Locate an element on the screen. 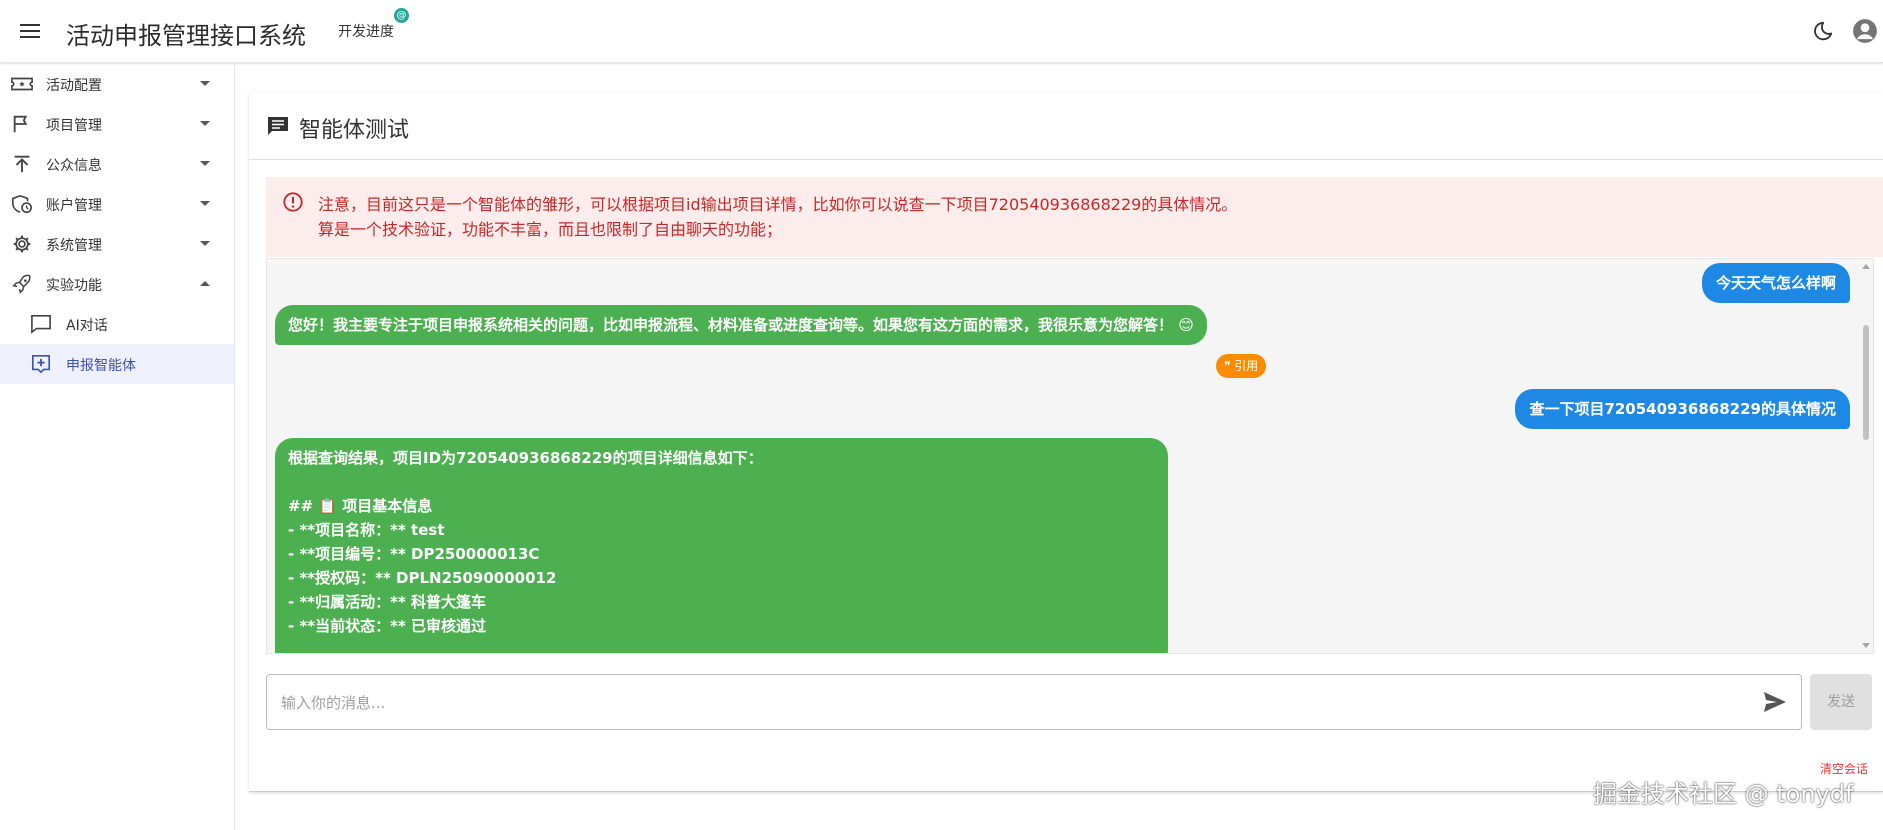 This screenshot has width=1883, height=830. sidebar-item-label: 系统管理 is located at coordinates (74, 246).